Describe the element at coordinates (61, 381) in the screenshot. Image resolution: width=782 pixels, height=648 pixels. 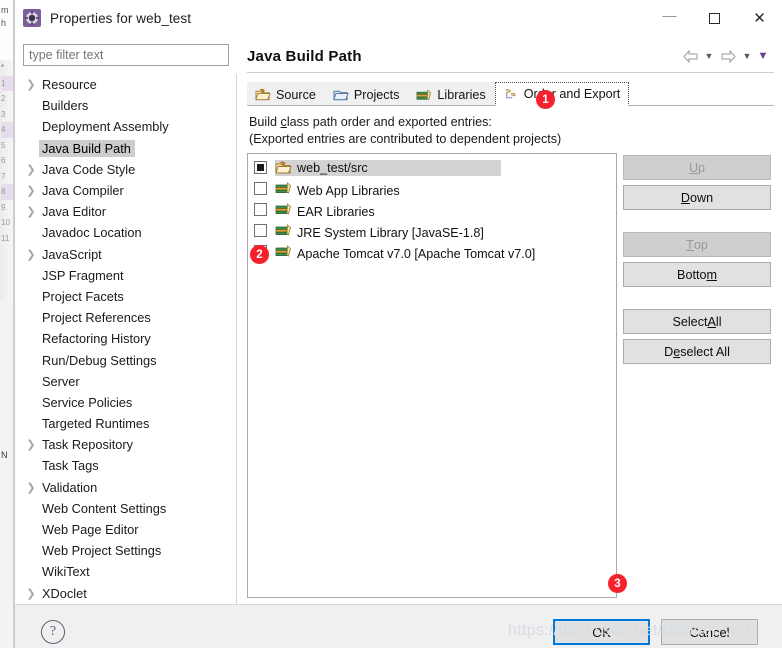
I see `tree-item-label: Server` at that location.